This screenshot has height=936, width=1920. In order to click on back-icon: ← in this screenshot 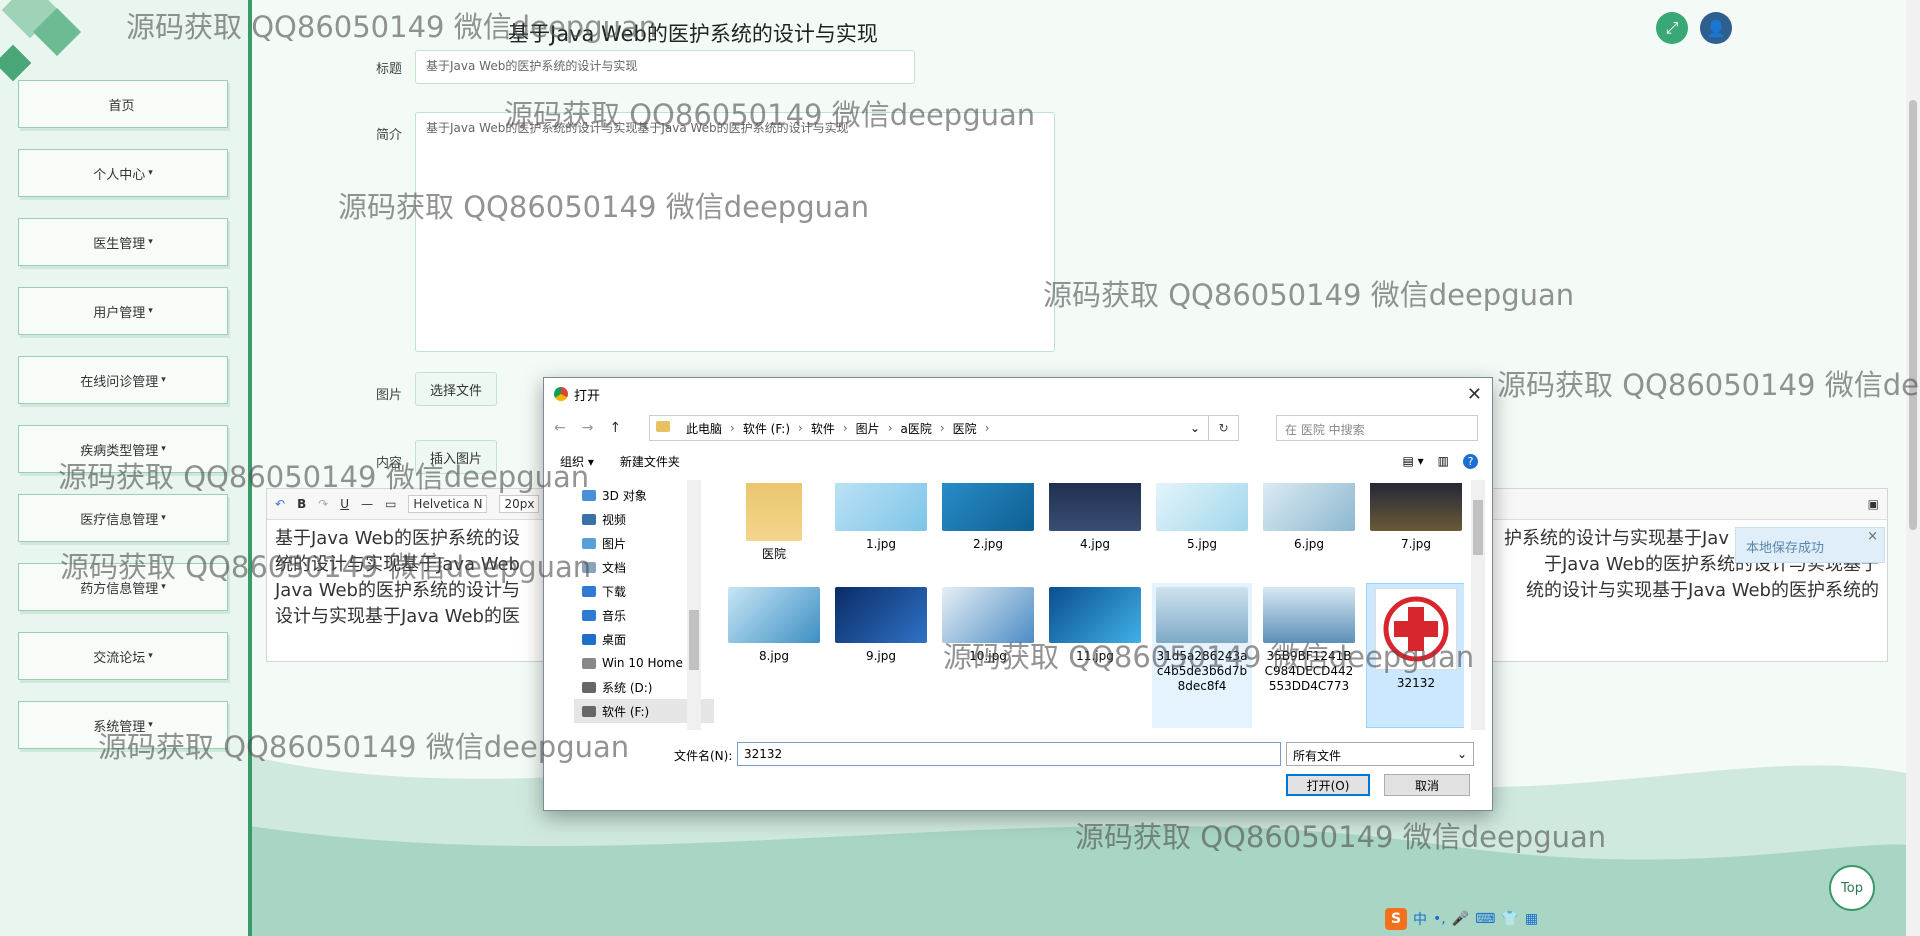, I will do `click(560, 428)`.